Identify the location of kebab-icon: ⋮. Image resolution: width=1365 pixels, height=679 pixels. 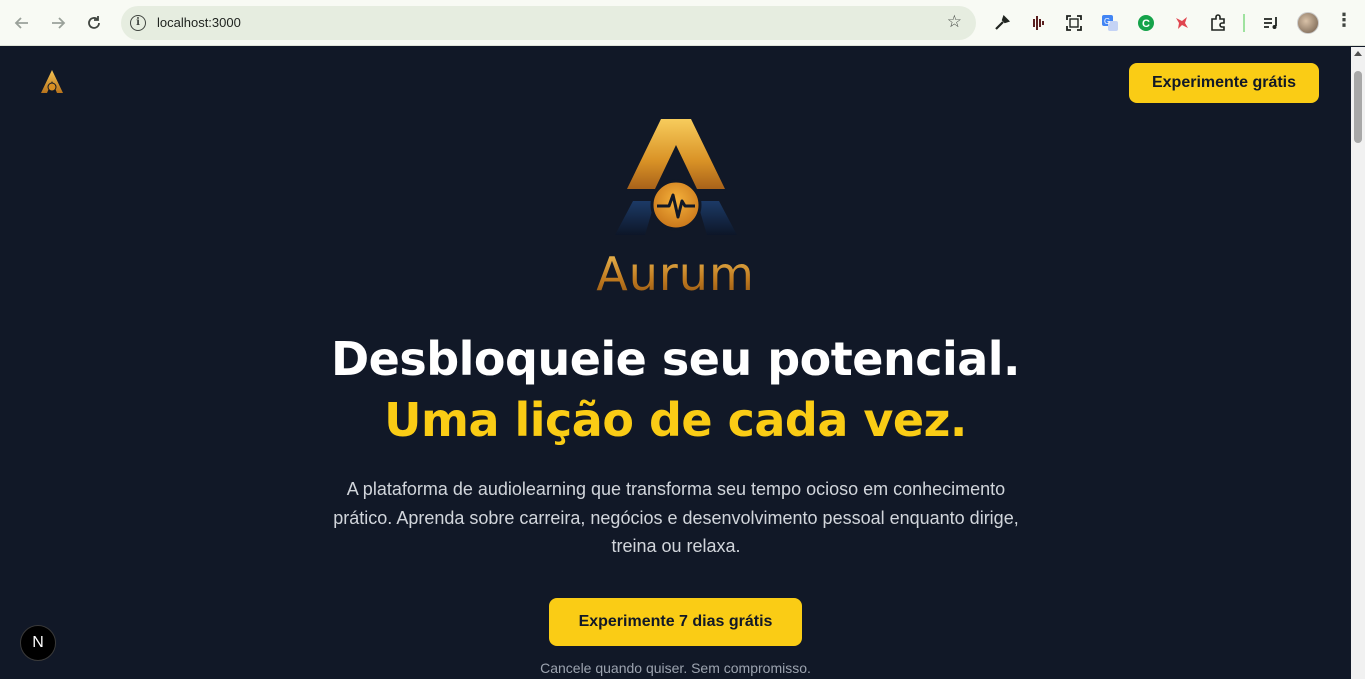
(1344, 23).